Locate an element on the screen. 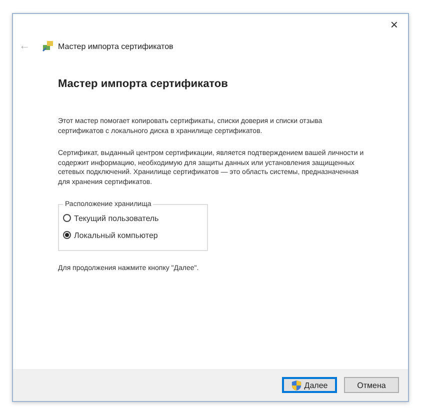 The image size is (422, 410). cancel-button: Отмена is located at coordinates (371, 385).